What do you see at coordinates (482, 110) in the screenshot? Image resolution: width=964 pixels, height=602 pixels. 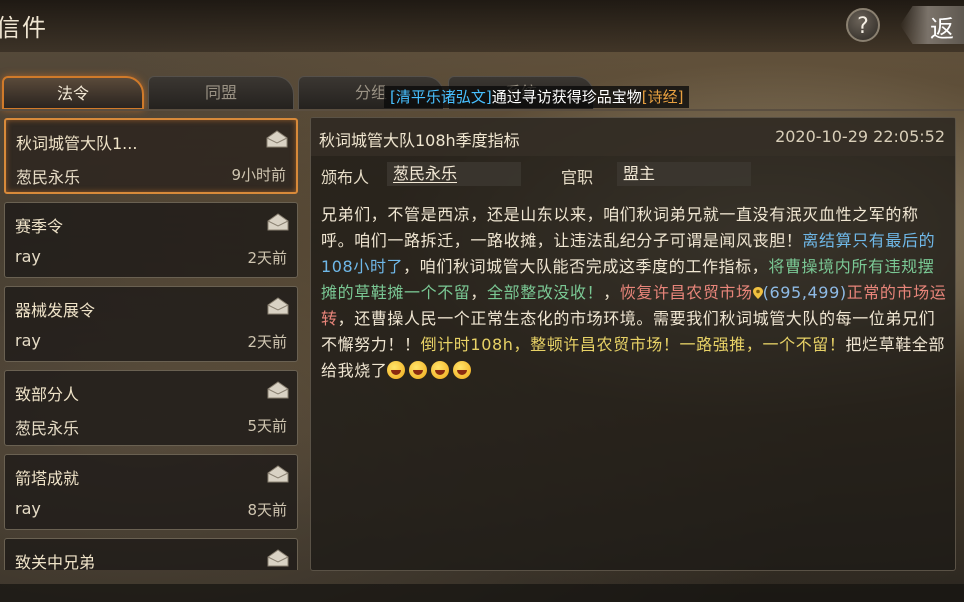 I see `tabs-divider` at bounding box center [482, 110].